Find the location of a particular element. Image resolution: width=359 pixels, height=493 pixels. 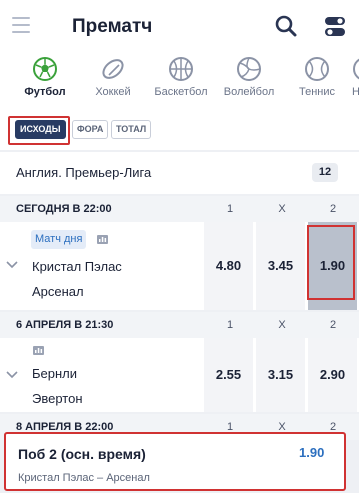

match-of-day-badge: Матч дня is located at coordinates (59, 239).